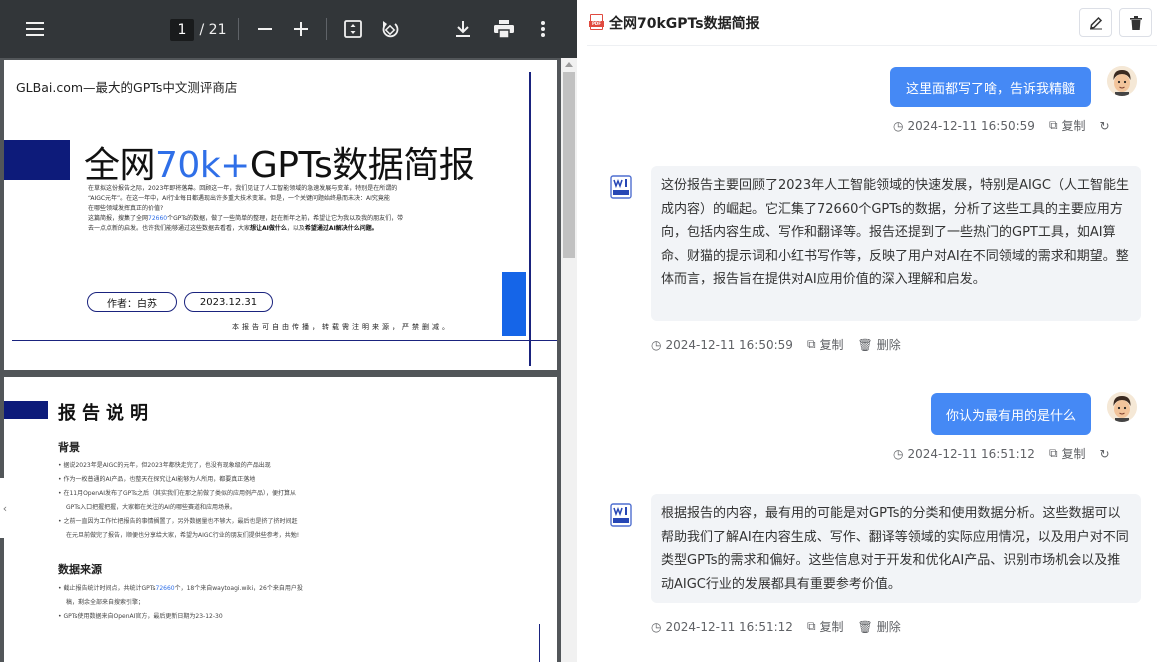 This screenshot has width=1162, height=662. Describe the element at coordinates (106, 413) in the screenshot. I see `page-title: 报告说明` at that location.